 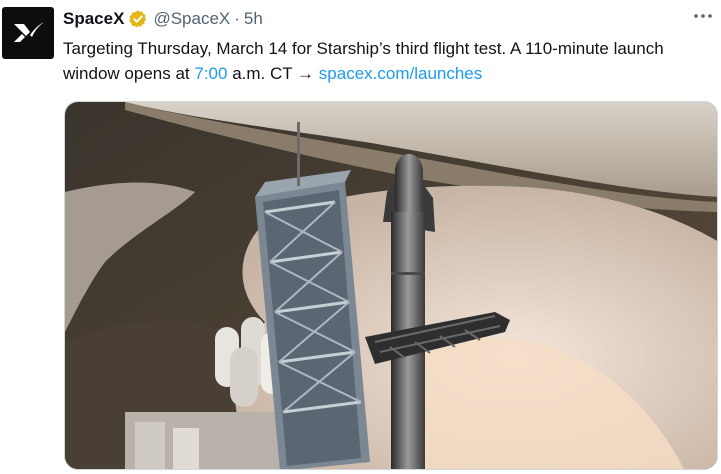 I want to click on time-link: 7:00, so click(x=210, y=73).